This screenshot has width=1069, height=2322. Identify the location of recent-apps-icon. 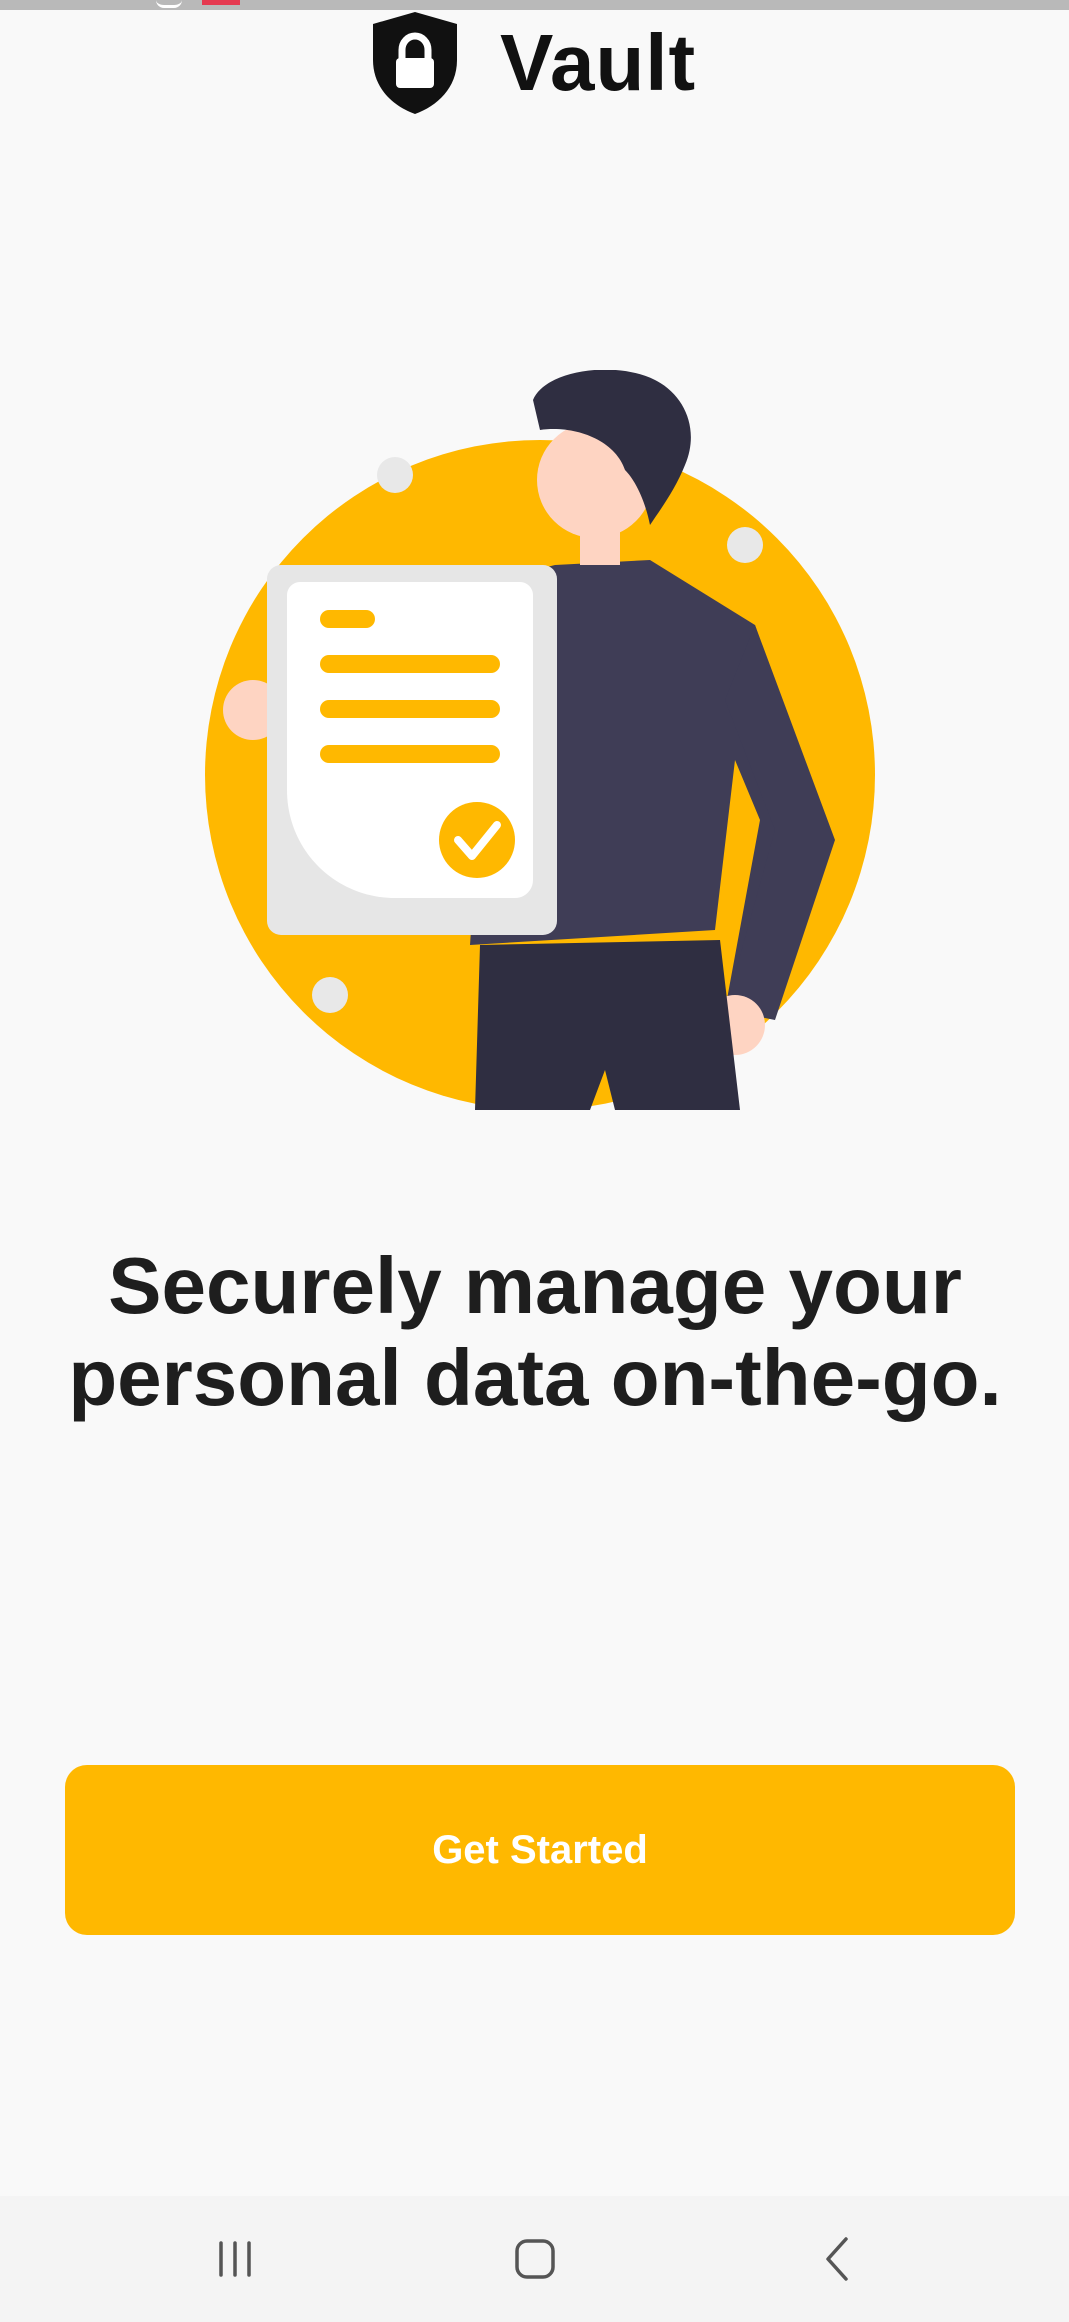
(235, 2259).